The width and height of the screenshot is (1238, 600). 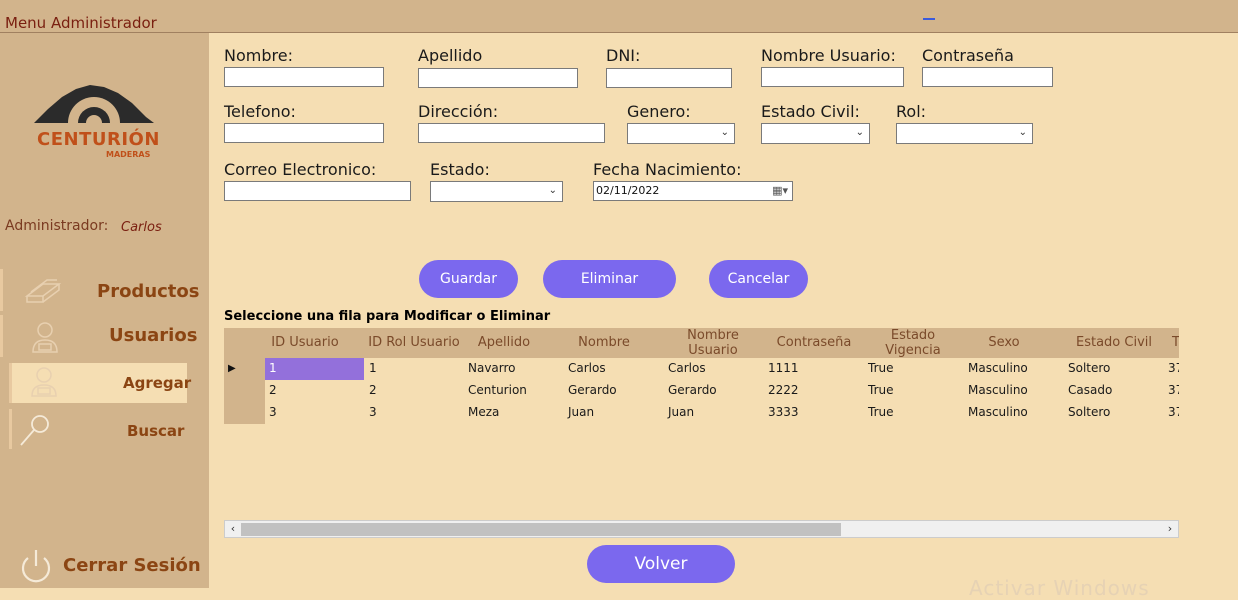 I want to click on genero-label: Genero:, so click(x=659, y=111).